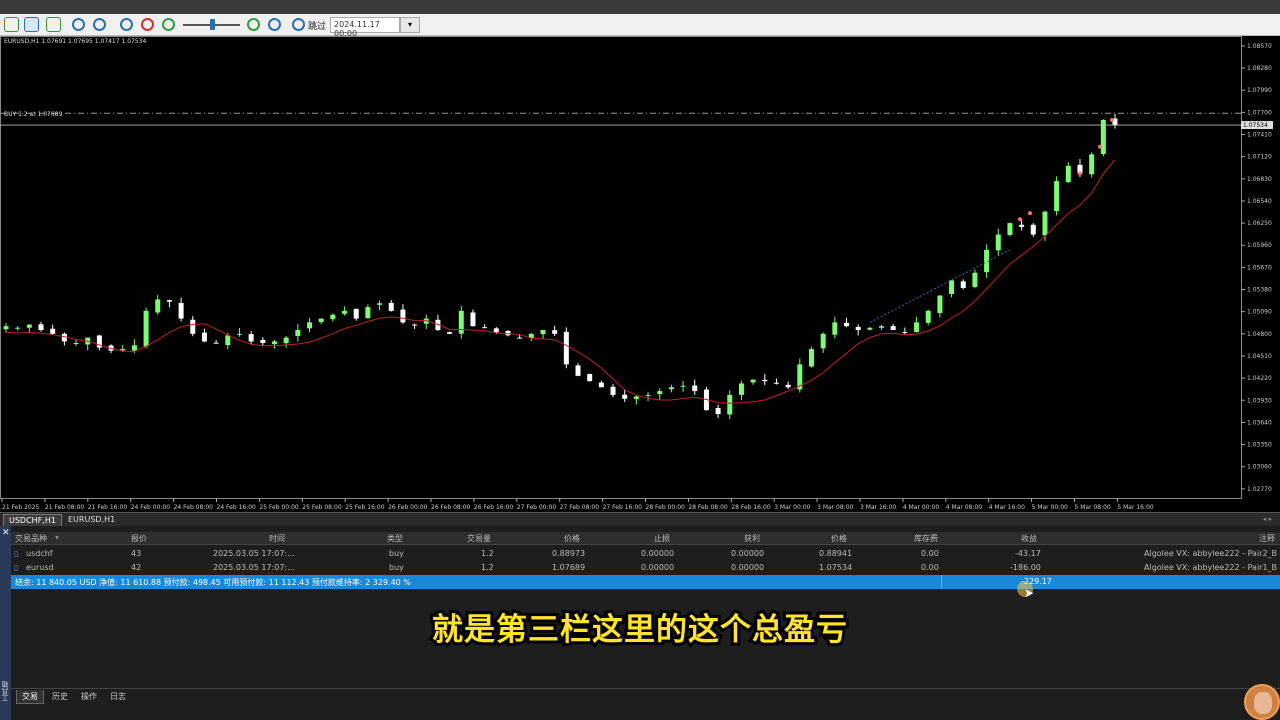 The image size is (1280, 720). Describe the element at coordinates (279, 507) in the screenshot. I see `time-tick-label: 25 Feb 00:00` at that location.